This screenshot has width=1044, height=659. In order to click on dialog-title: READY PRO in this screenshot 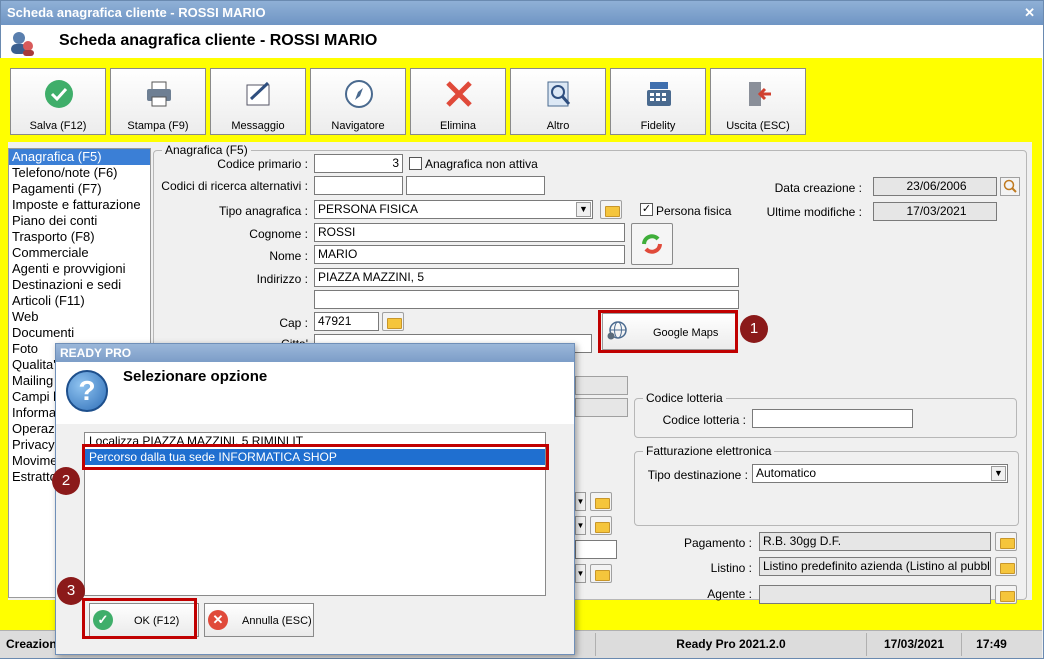, I will do `click(315, 353)`.